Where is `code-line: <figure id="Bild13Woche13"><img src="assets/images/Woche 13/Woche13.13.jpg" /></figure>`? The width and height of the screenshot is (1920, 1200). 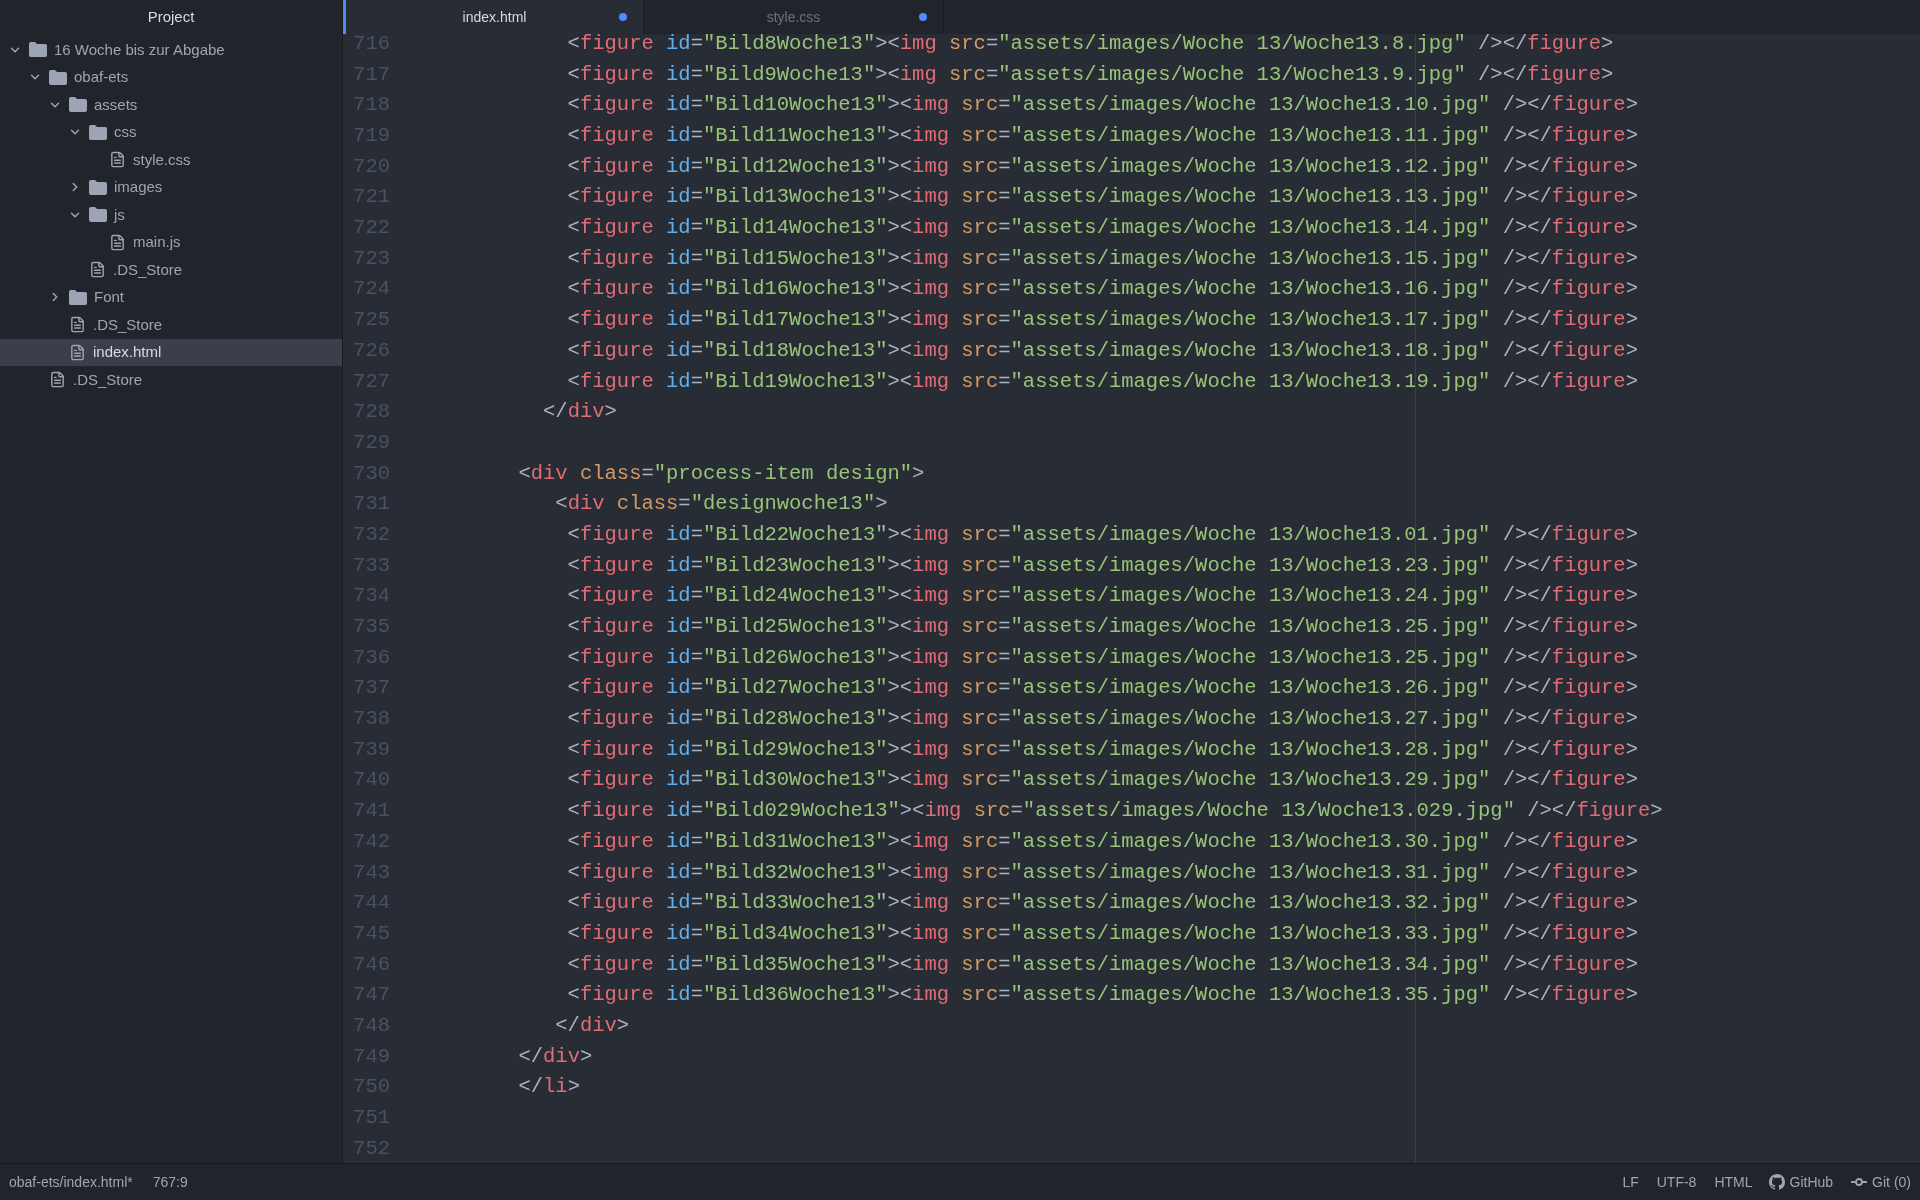
code-line: <figure id="Bild13Woche13"><img src="assets/images/Woche 13/Woche13.13.jpg" /></figure> is located at coordinates (1102, 197).